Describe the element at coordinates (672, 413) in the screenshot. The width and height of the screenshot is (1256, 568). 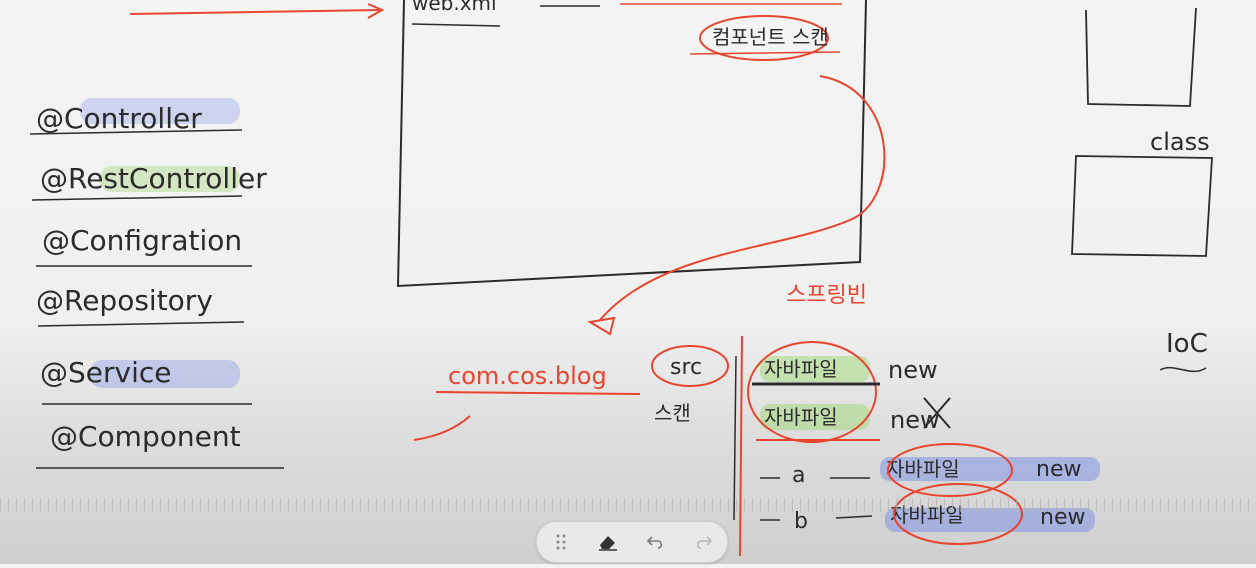
I see `scan-label: 스캔` at that location.